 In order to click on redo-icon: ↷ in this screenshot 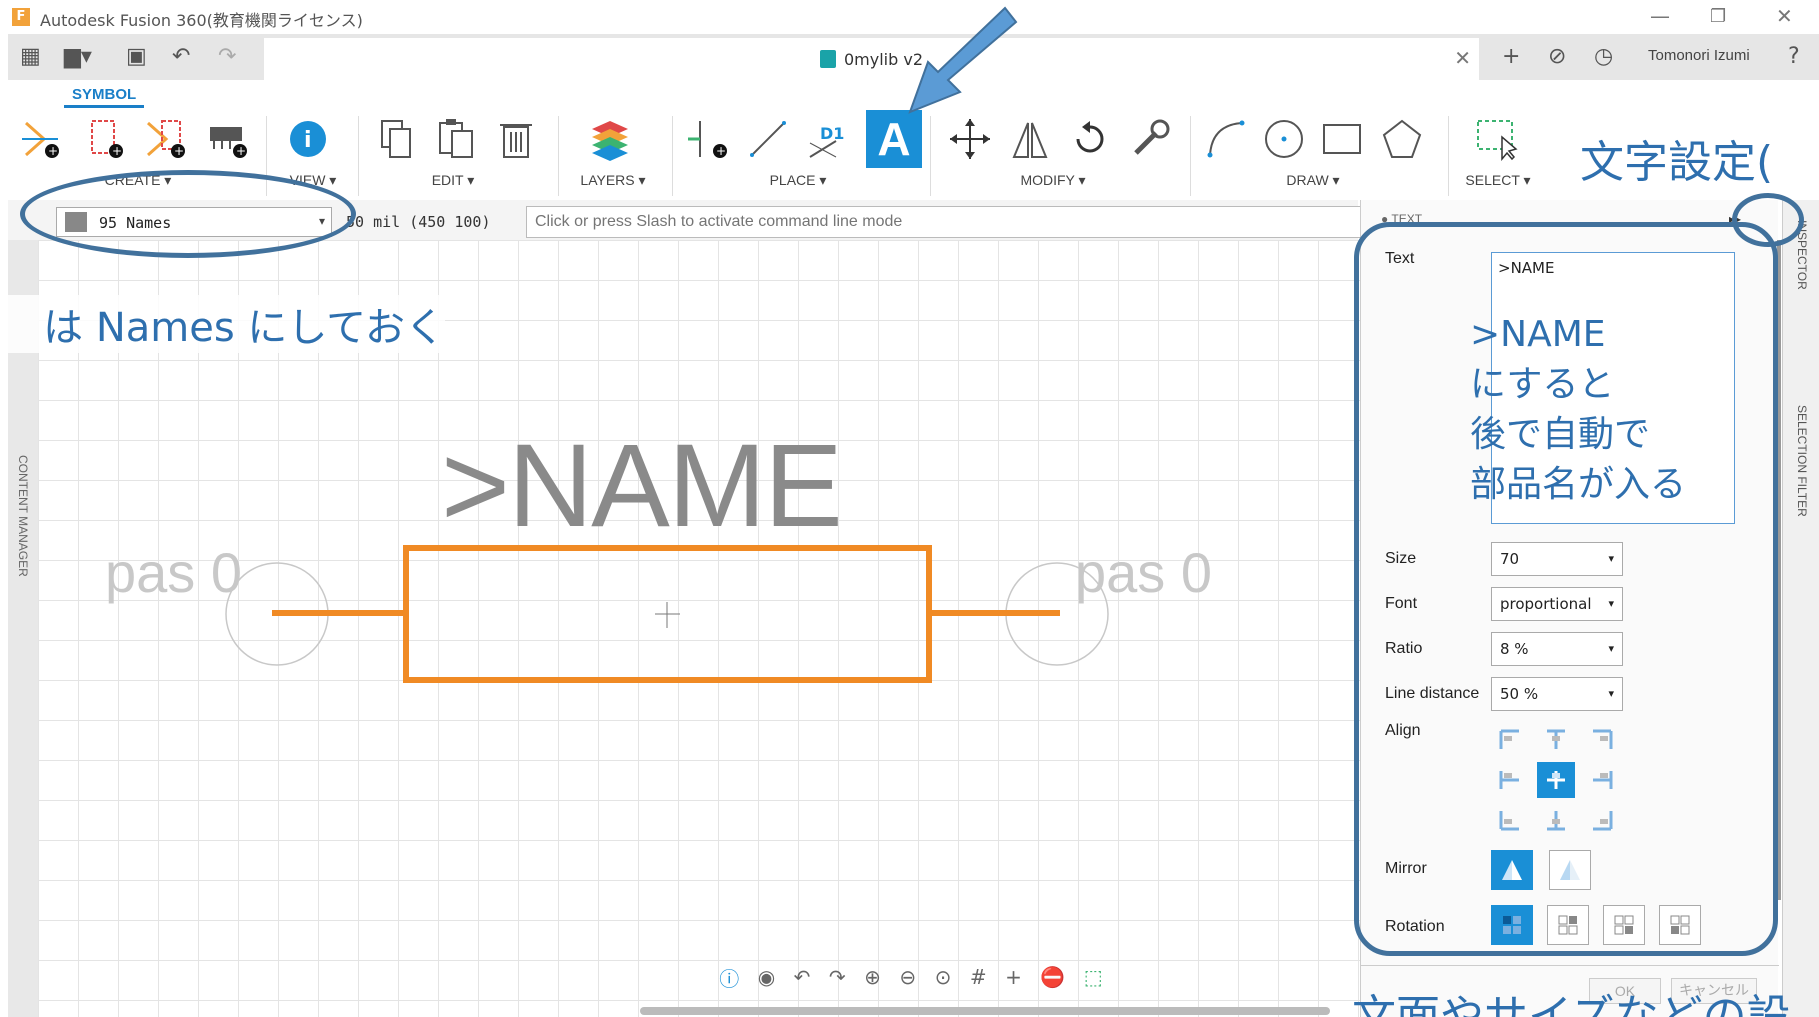, I will do `click(837, 977)`.